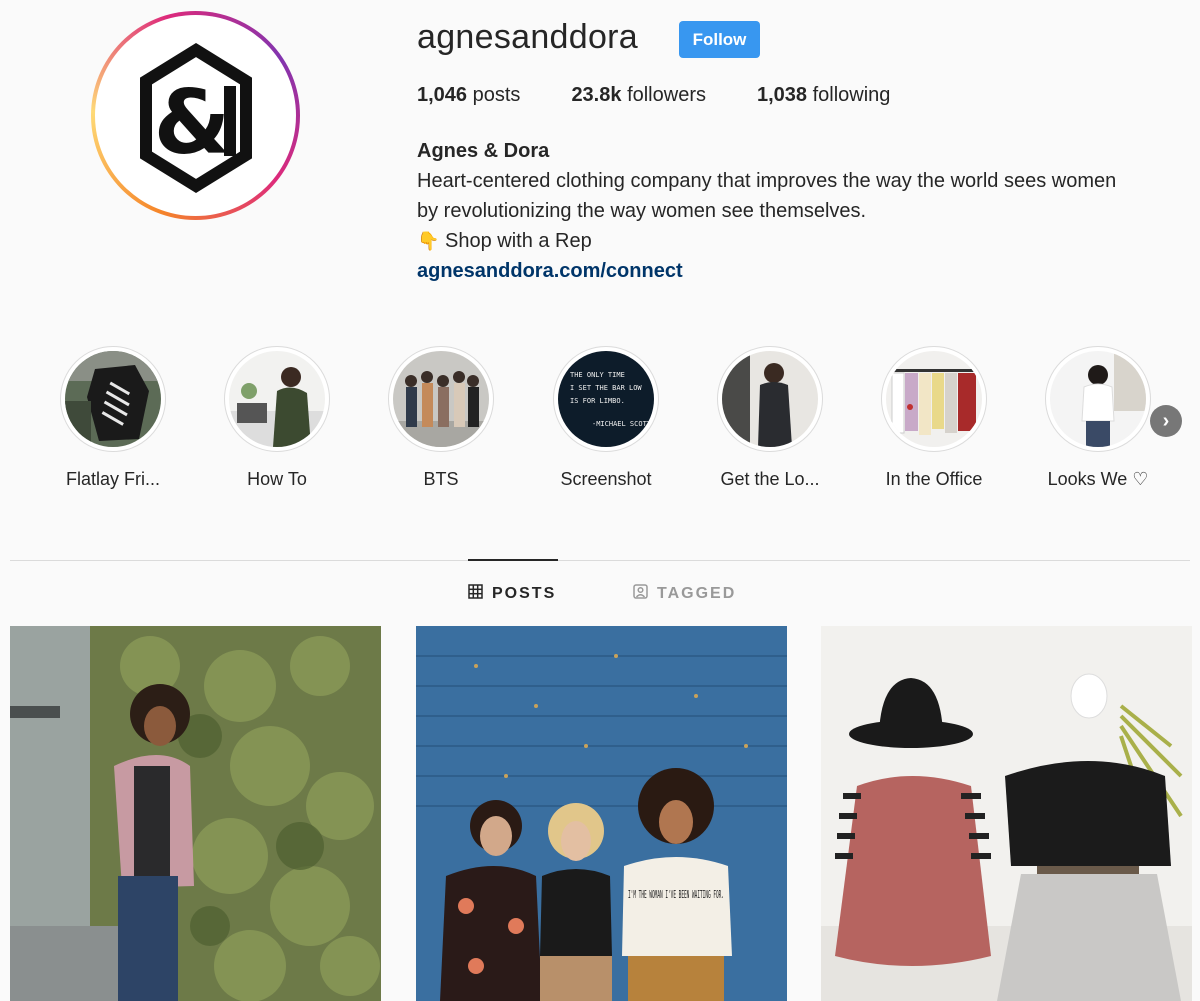 Image resolution: width=1200 pixels, height=1001 pixels. I want to click on posts-count: 1,046, so click(442, 95).